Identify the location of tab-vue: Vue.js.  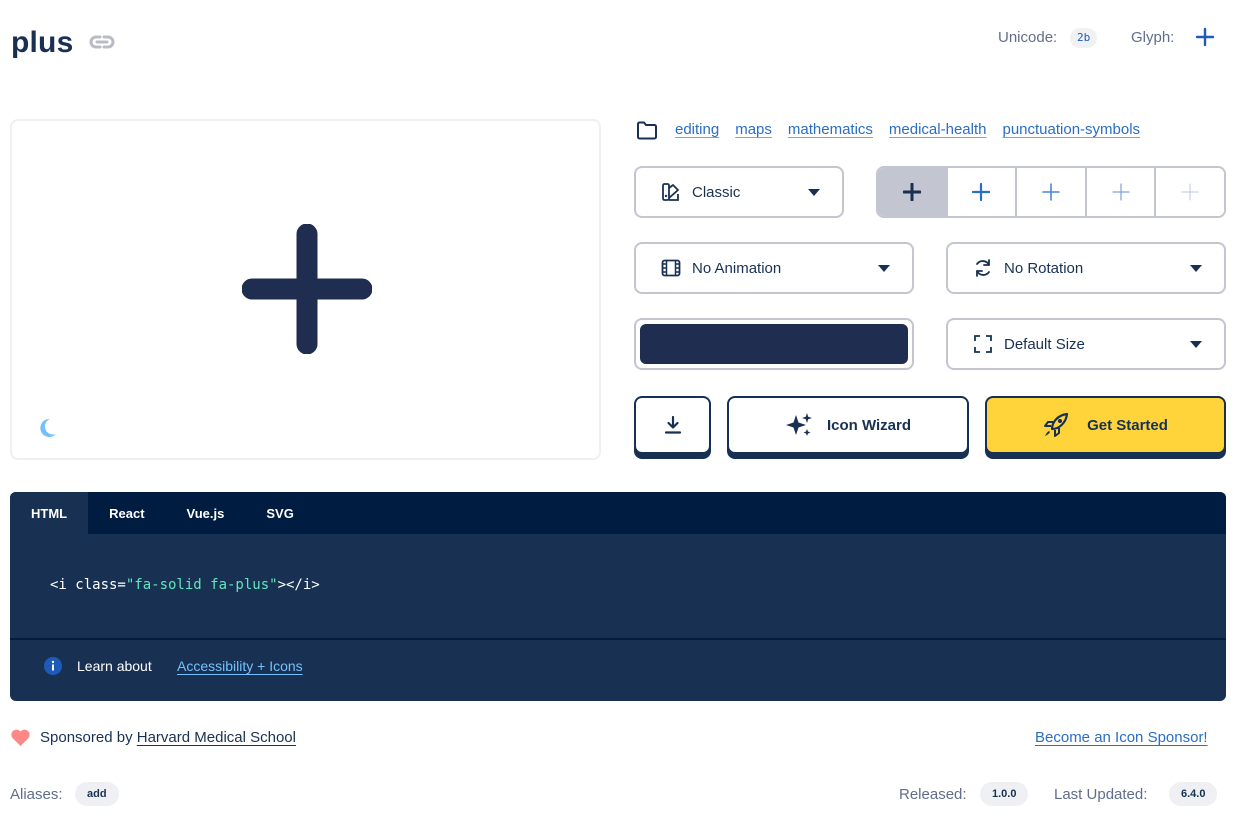
(206, 513).